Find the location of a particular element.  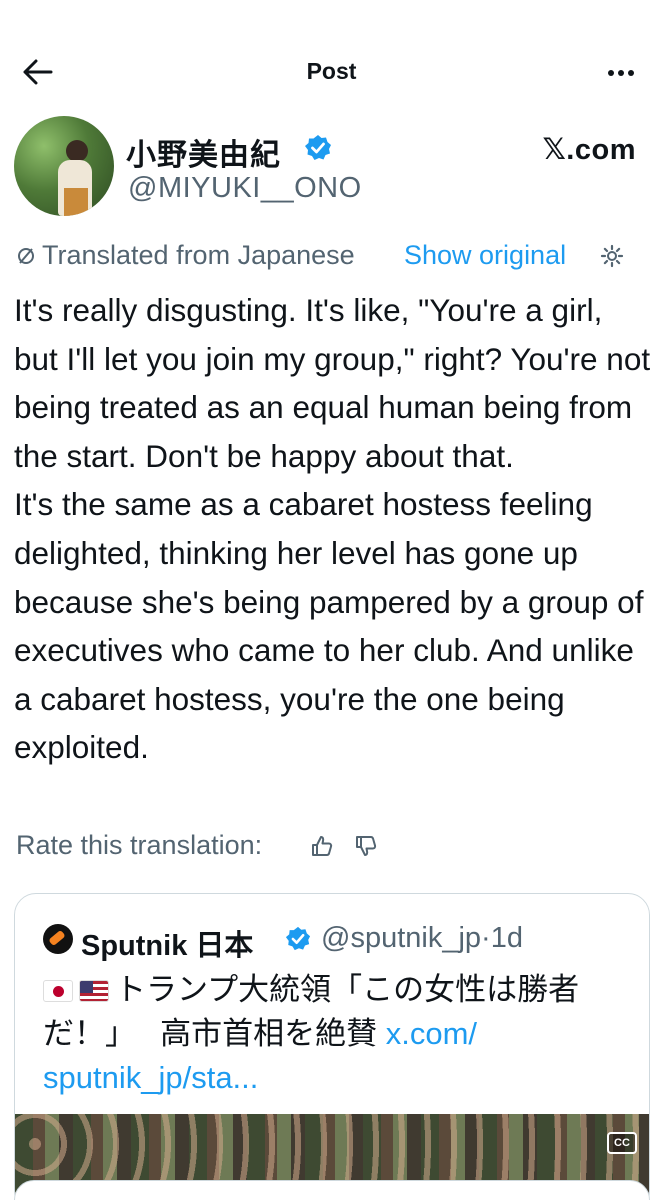

reply-input is located at coordinates (332, 1190).